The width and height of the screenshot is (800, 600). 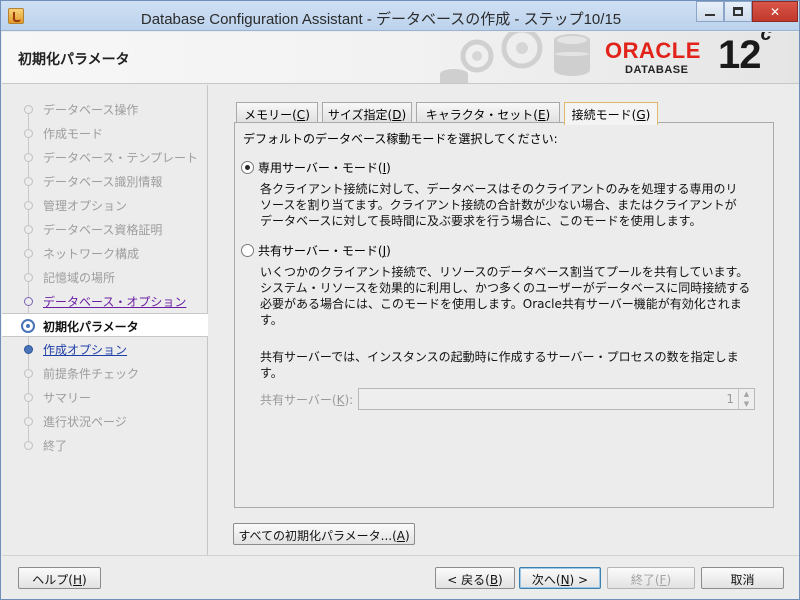 I want to click on nav-step-progress-page: 進行状況ページ, so click(x=105, y=421).